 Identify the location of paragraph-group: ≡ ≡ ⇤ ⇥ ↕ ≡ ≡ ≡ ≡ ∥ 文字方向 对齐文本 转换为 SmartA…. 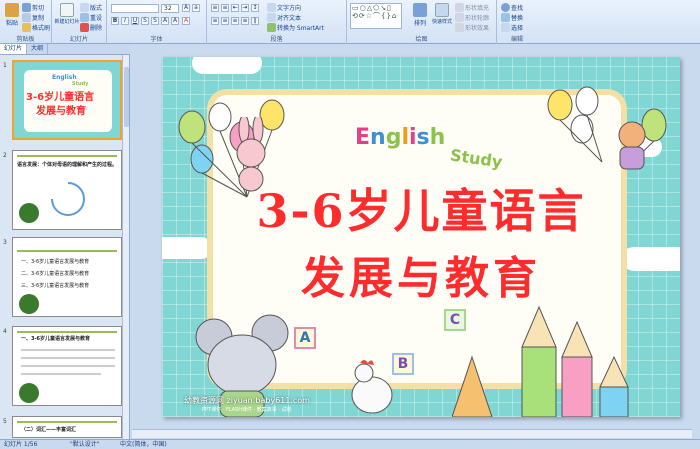
(277, 22).